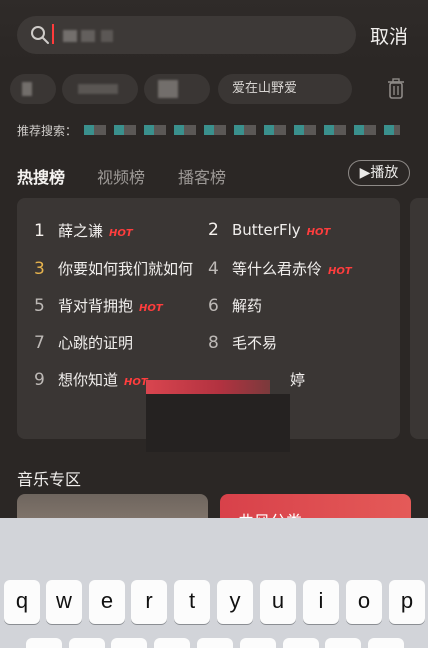 This screenshot has width=428, height=648. What do you see at coordinates (213, 343) in the screenshot?
I see `rank-number: 8` at bounding box center [213, 343].